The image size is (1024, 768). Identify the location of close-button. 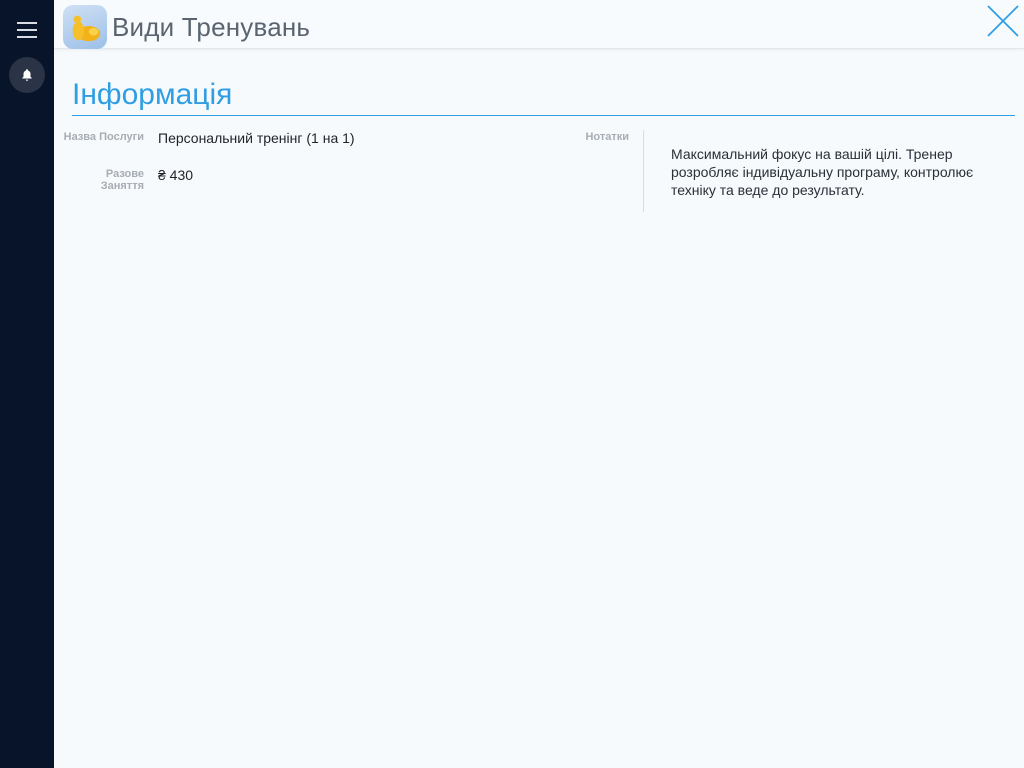
(1003, 21).